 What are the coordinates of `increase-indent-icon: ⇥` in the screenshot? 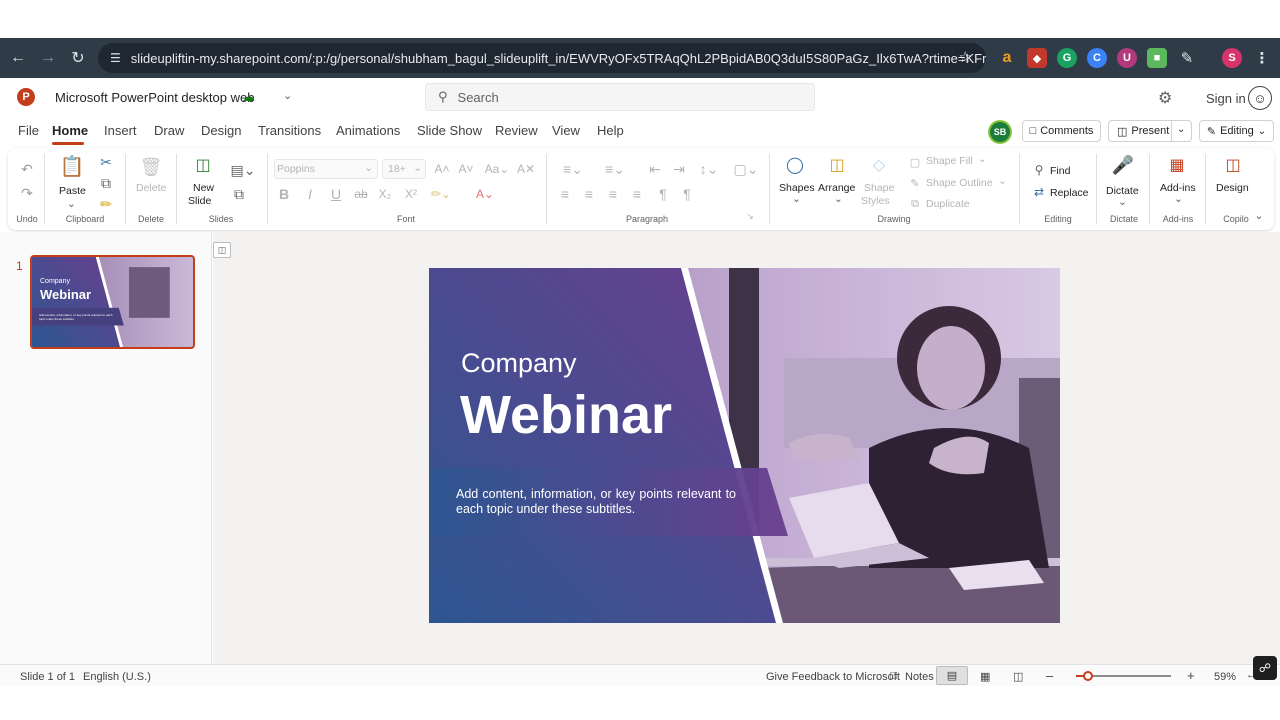 It's located at (679, 169).